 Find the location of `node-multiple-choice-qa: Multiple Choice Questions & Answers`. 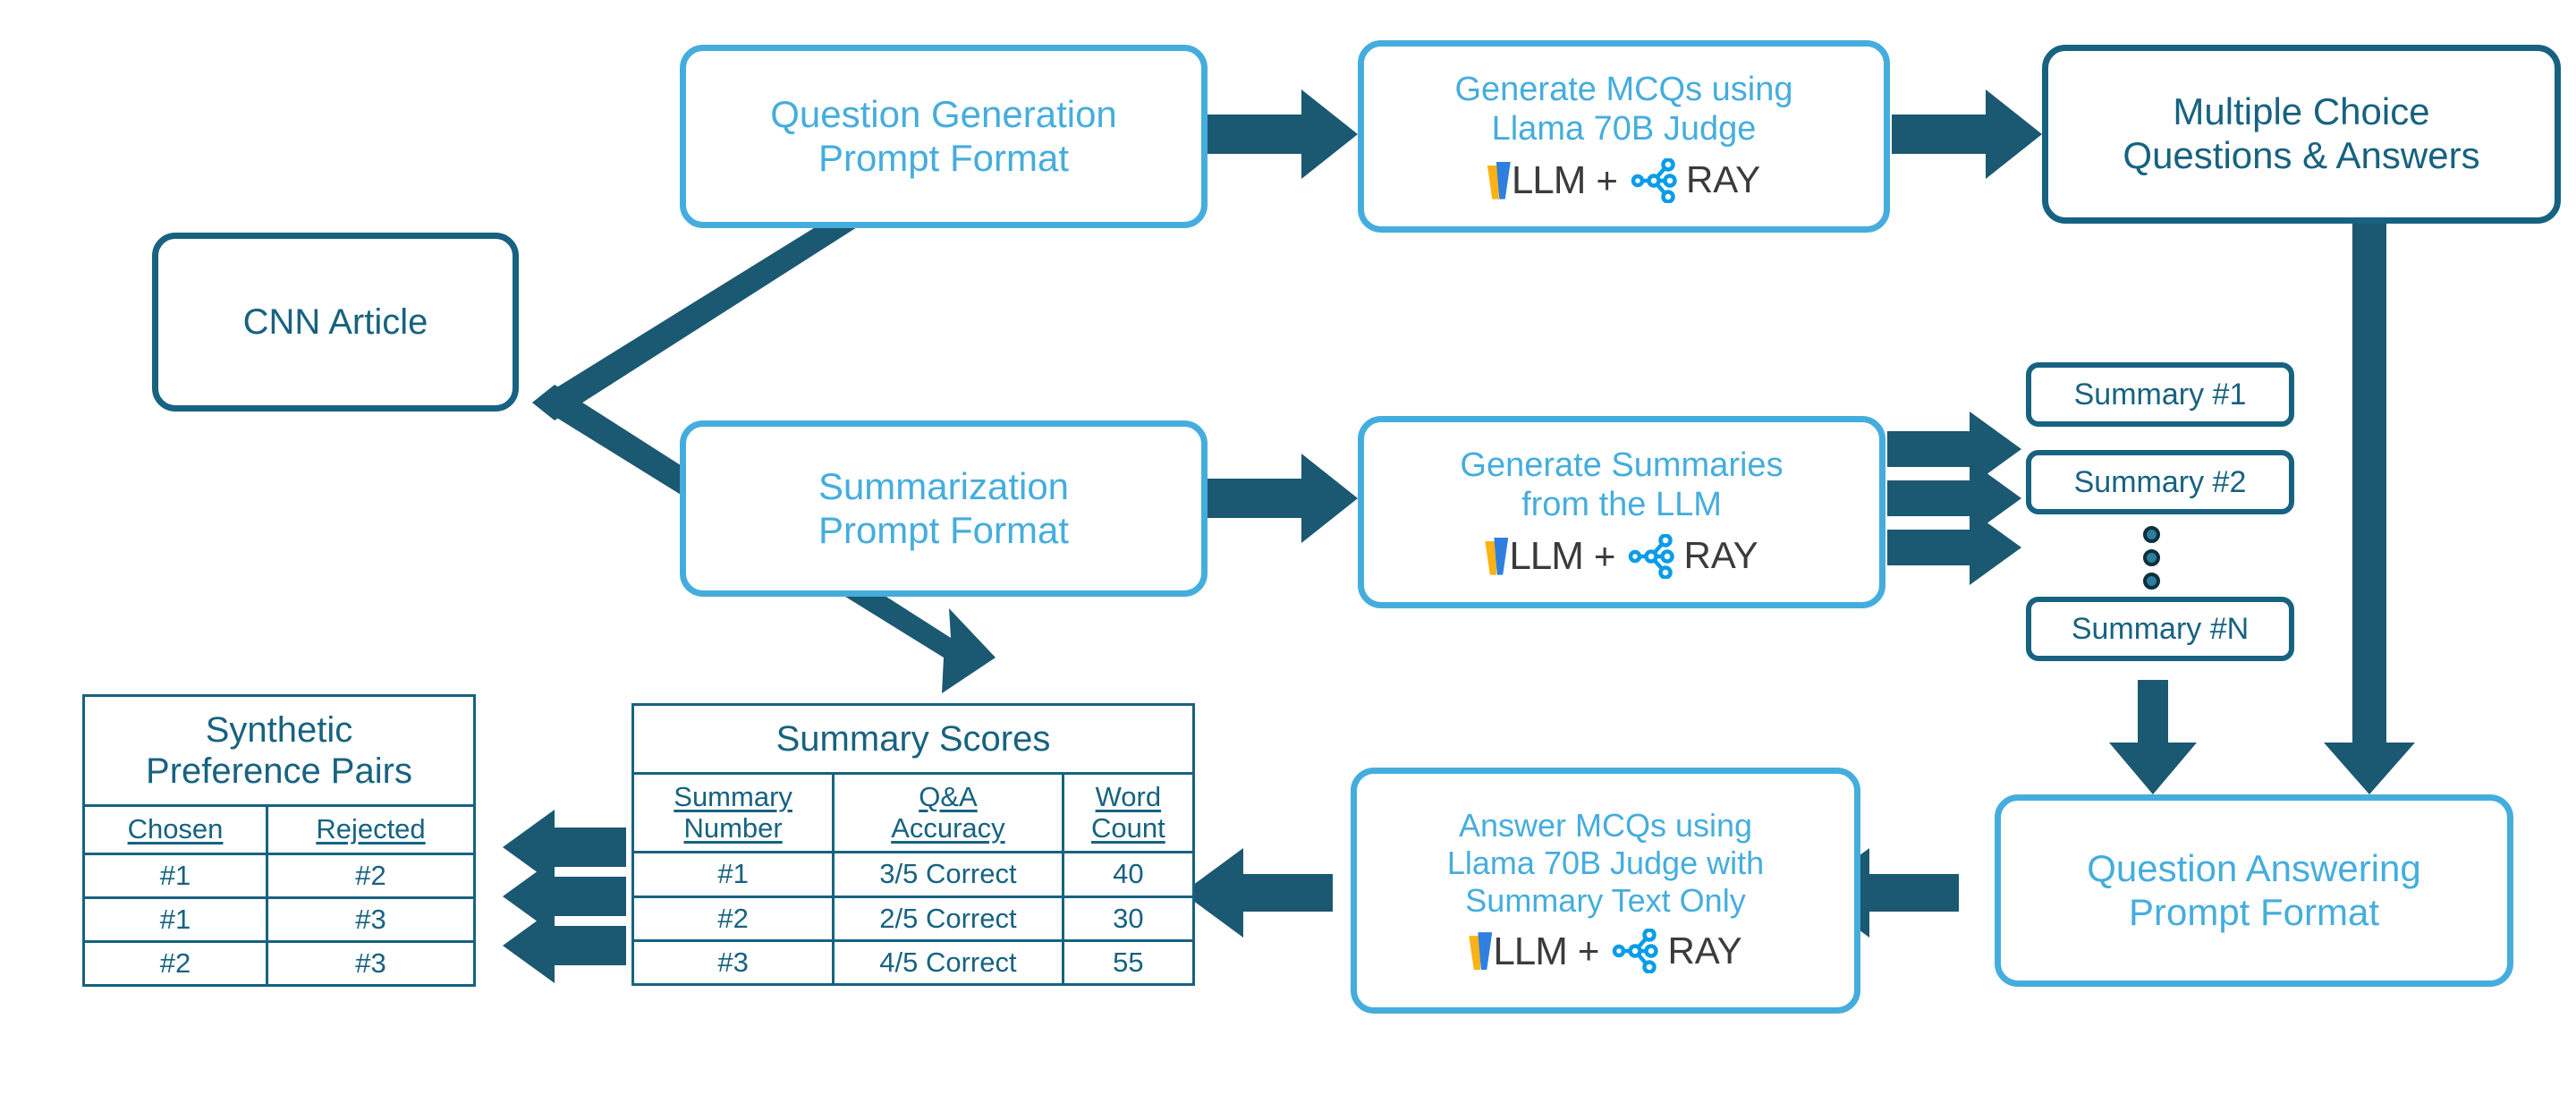

node-multiple-choice-qa: Multiple Choice Questions & Answers is located at coordinates (2301, 134).